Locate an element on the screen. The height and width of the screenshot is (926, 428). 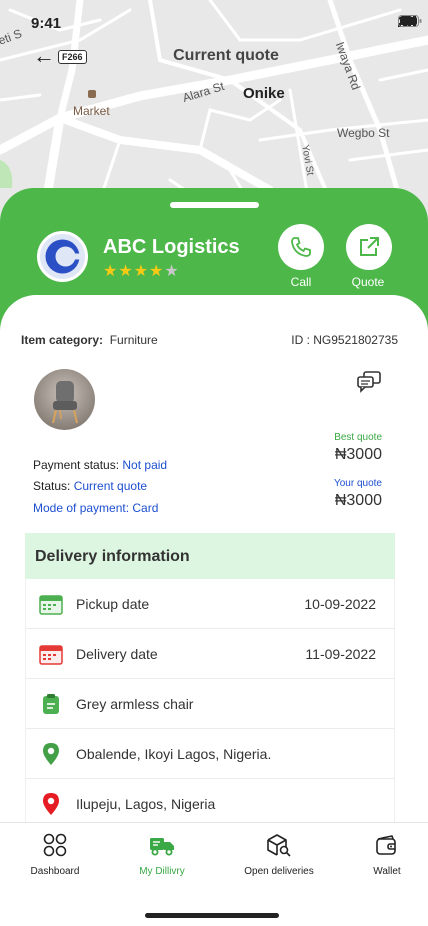
external-link-icon is located at coordinates (369, 246).